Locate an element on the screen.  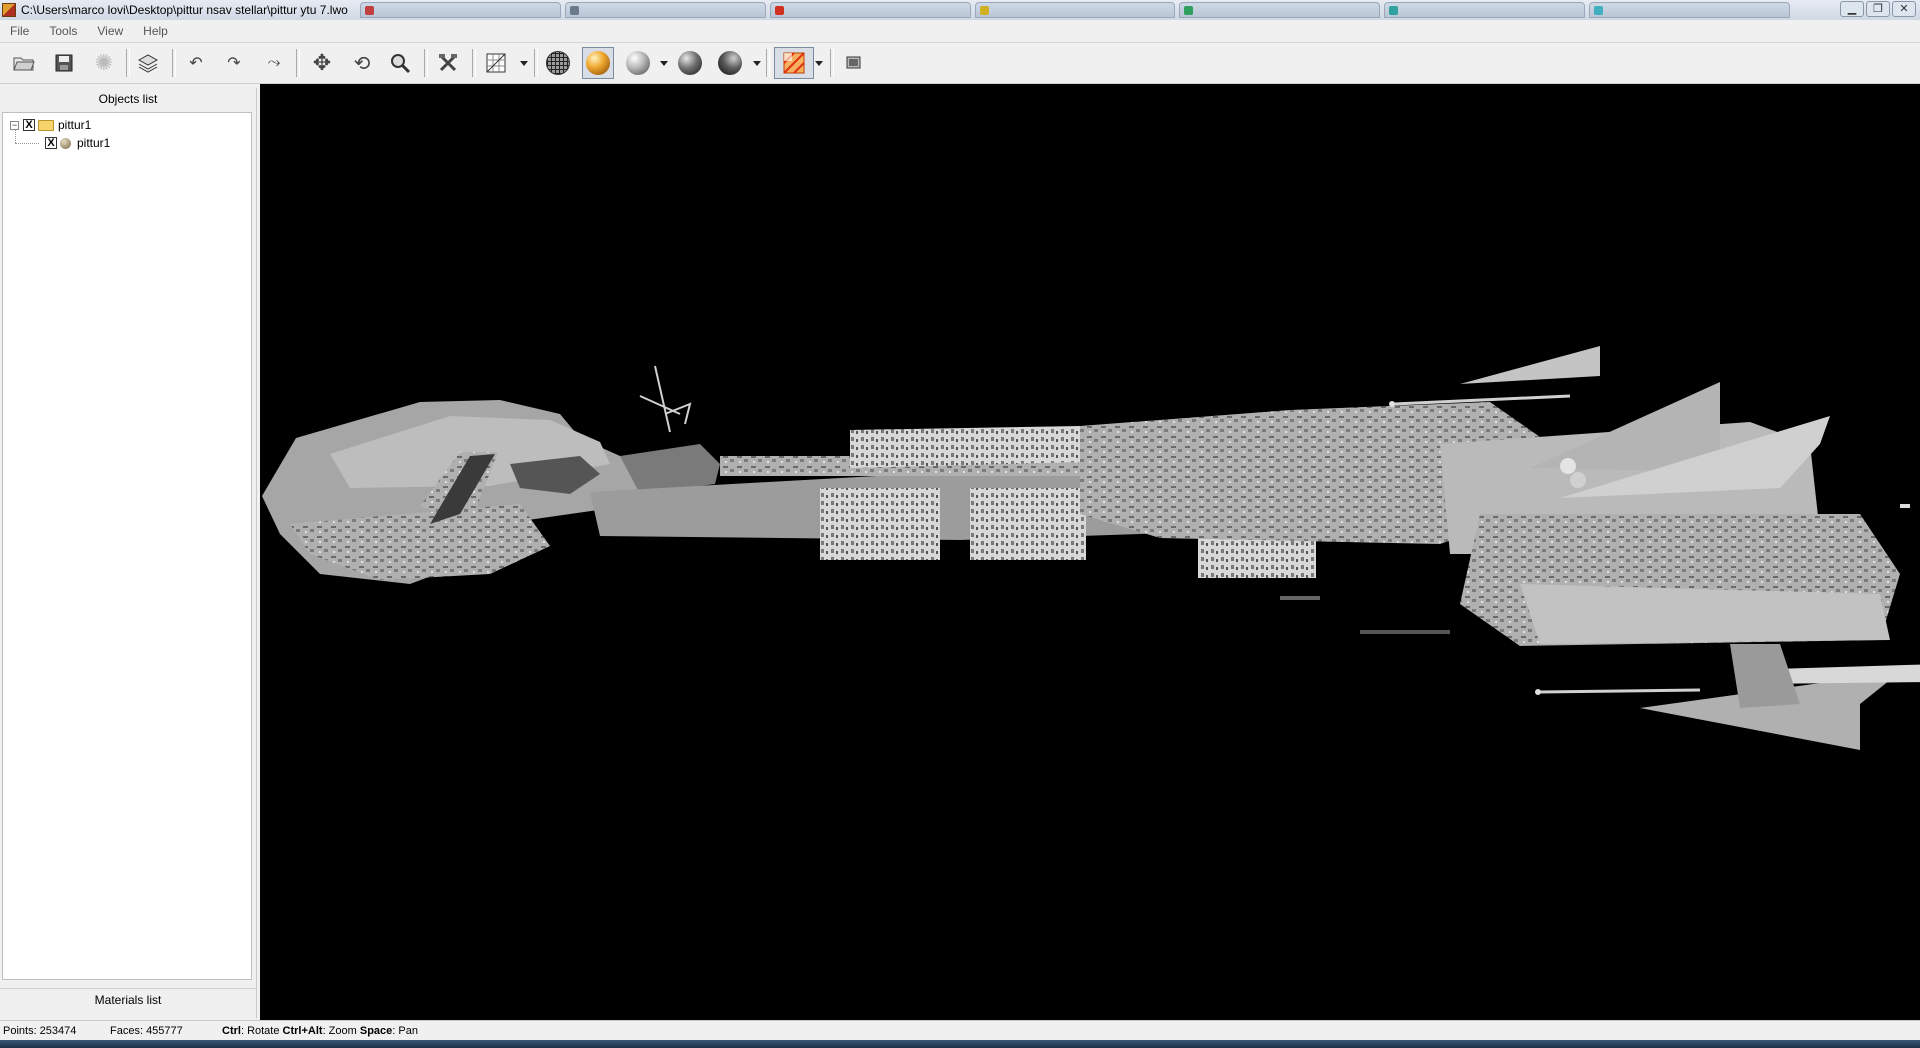
windows-taskbar is located at coordinates (960, 1044).